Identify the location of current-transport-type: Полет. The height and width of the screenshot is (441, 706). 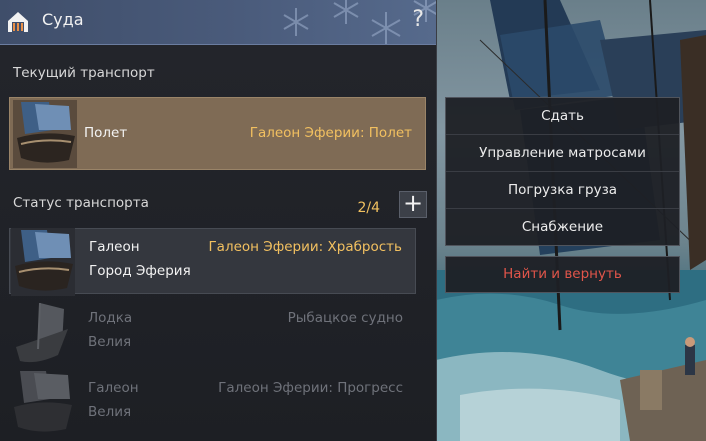
(106, 133).